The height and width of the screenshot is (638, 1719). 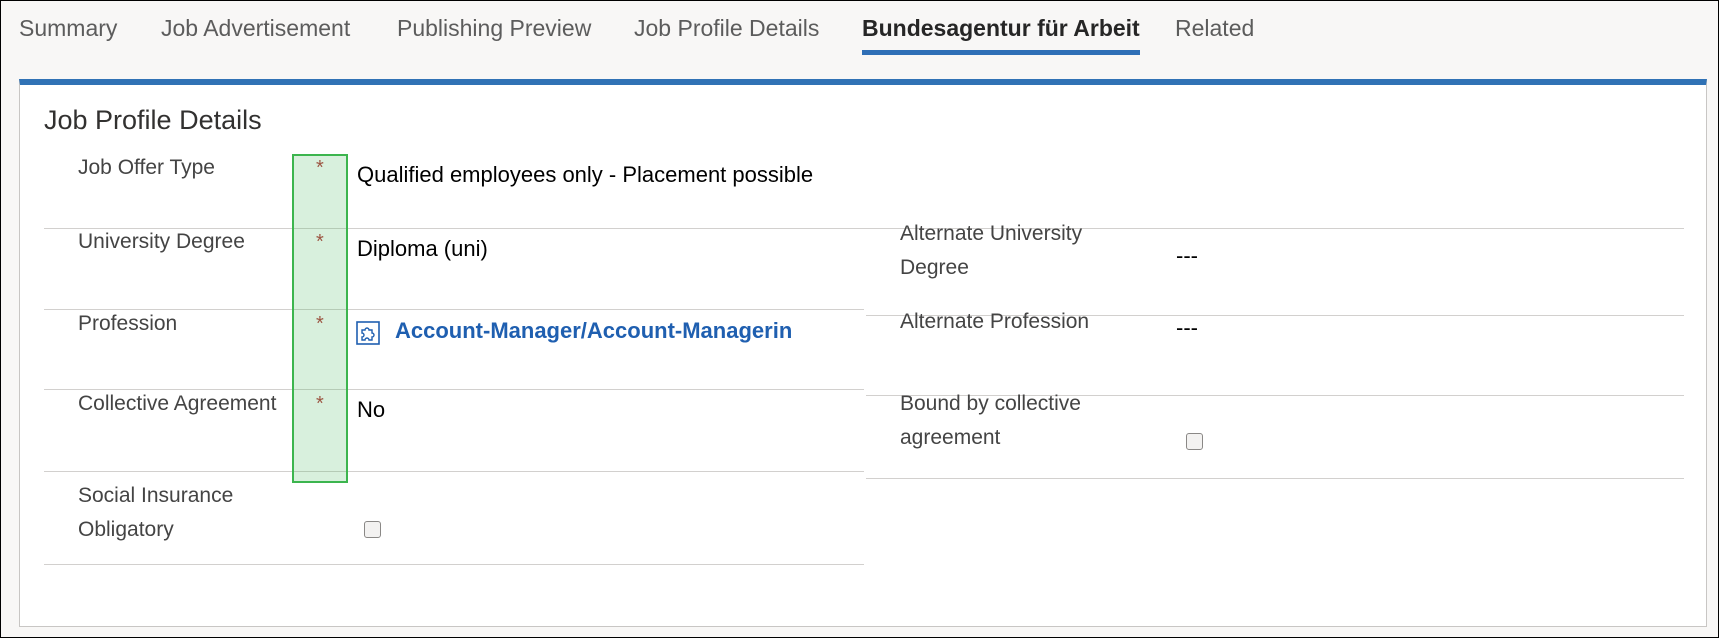 I want to click on tab-label: Bundesagentur für Arbeit, so click(x=1001, y=28).